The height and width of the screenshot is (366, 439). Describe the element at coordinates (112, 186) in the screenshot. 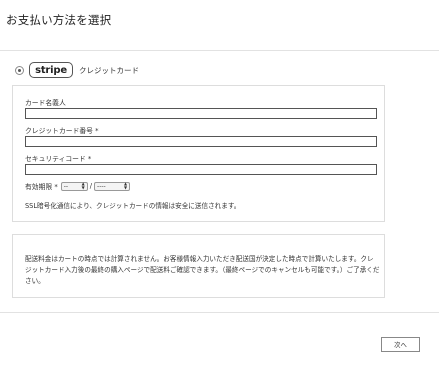

I see `expiry-year-select: ---- ▲ ▼` at that location.